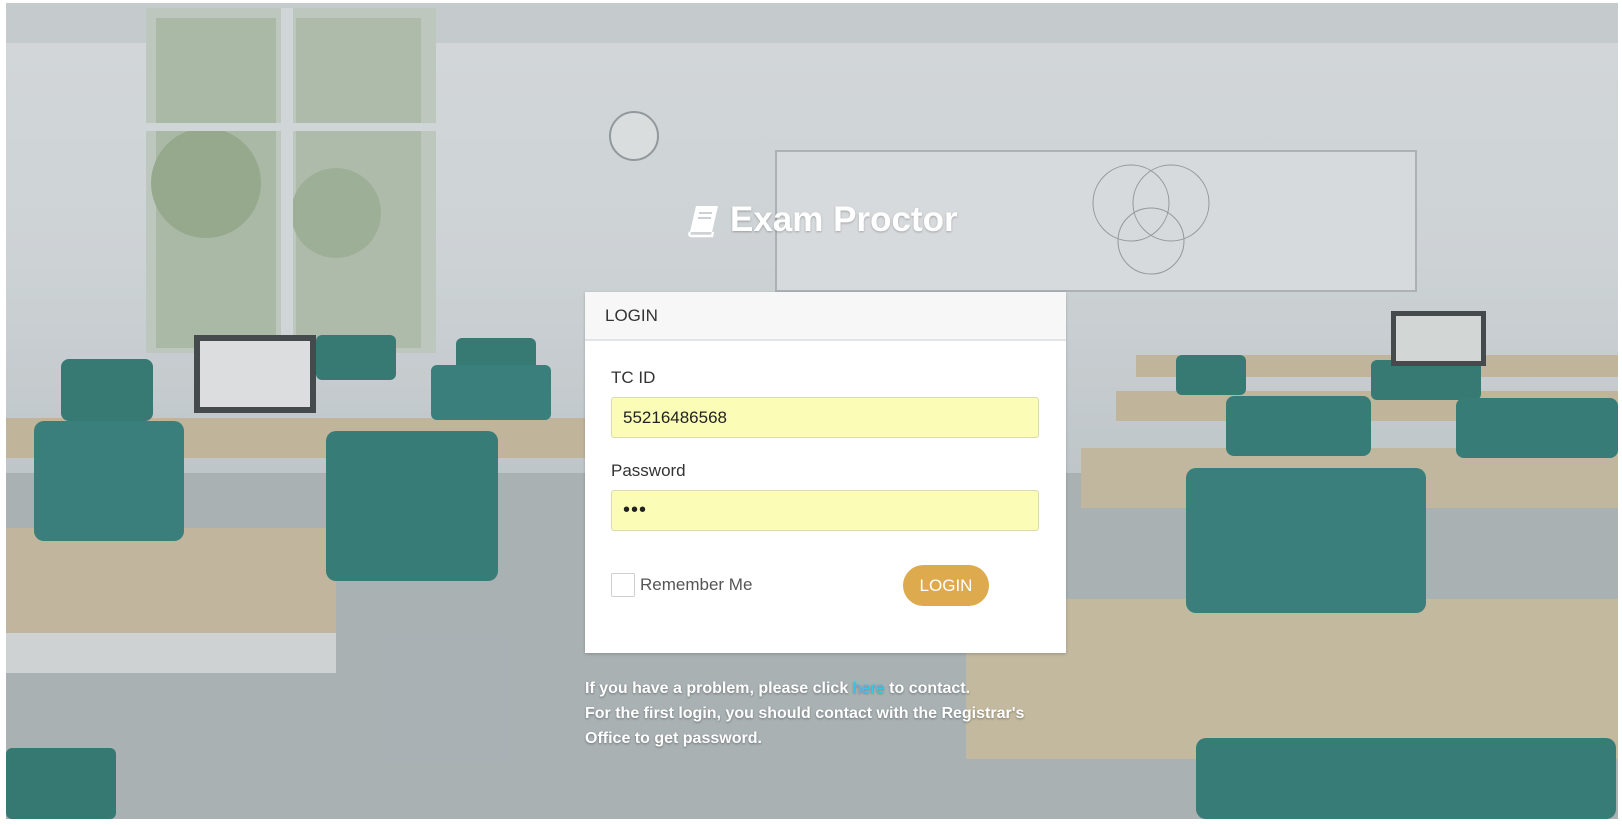  Describe the element at coordinates (648, 470) in the screenshot. I see `password-label: Password` at that location.